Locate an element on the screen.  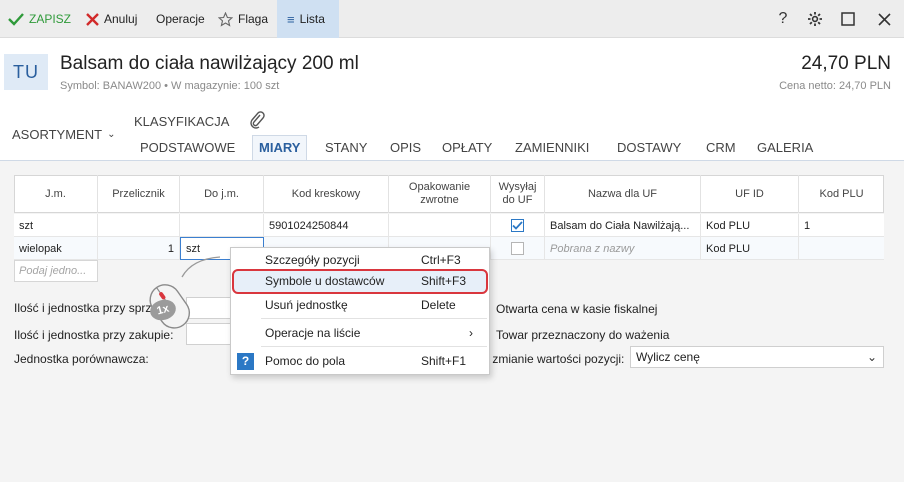
menu-item-supplier-symbols: Symbole u dostawców Shift+F3 is located at coordinates (360, 281).